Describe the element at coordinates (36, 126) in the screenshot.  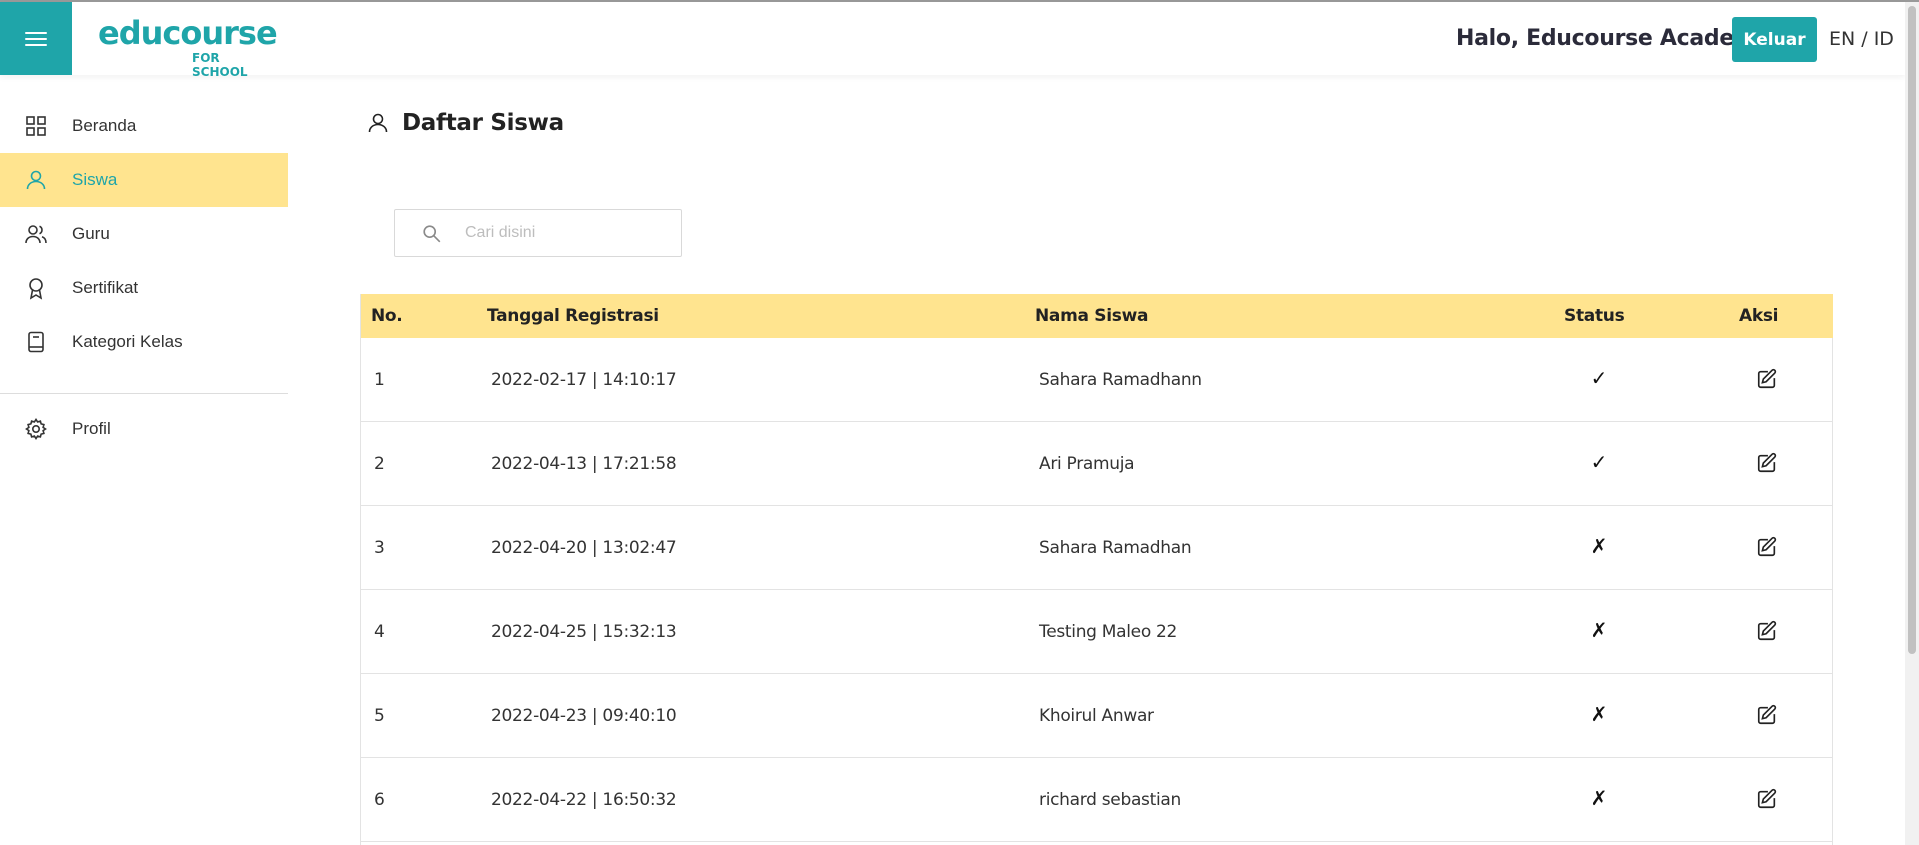
I see `grid-icon` at that location.